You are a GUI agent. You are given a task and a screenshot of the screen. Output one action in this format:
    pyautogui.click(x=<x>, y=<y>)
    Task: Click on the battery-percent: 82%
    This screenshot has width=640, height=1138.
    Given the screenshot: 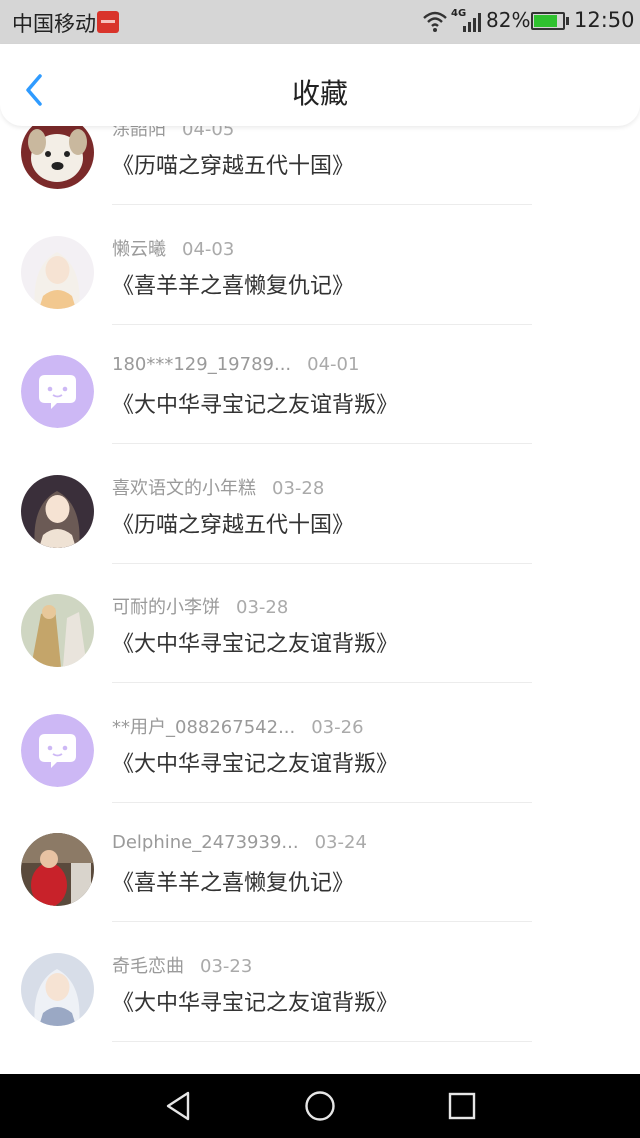 What is the action you would take?
    pyautogui.click(x=508, y=20)
    